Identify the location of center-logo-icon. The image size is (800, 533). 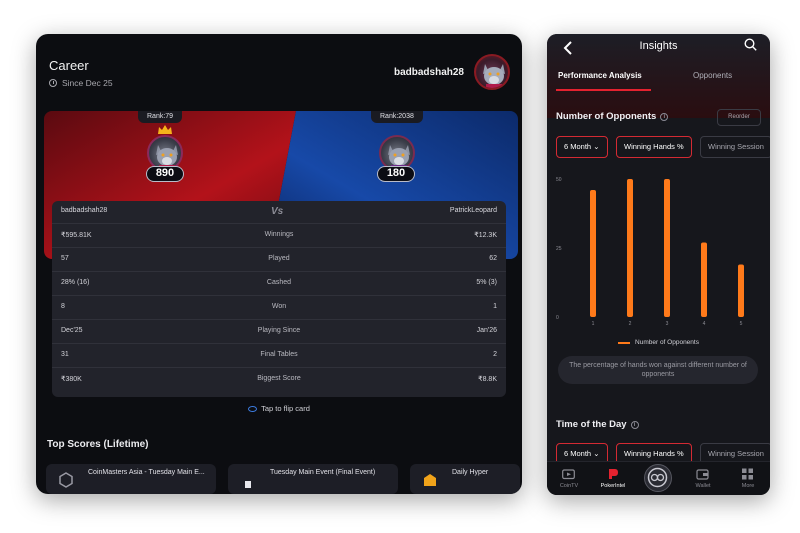
(657, 477).